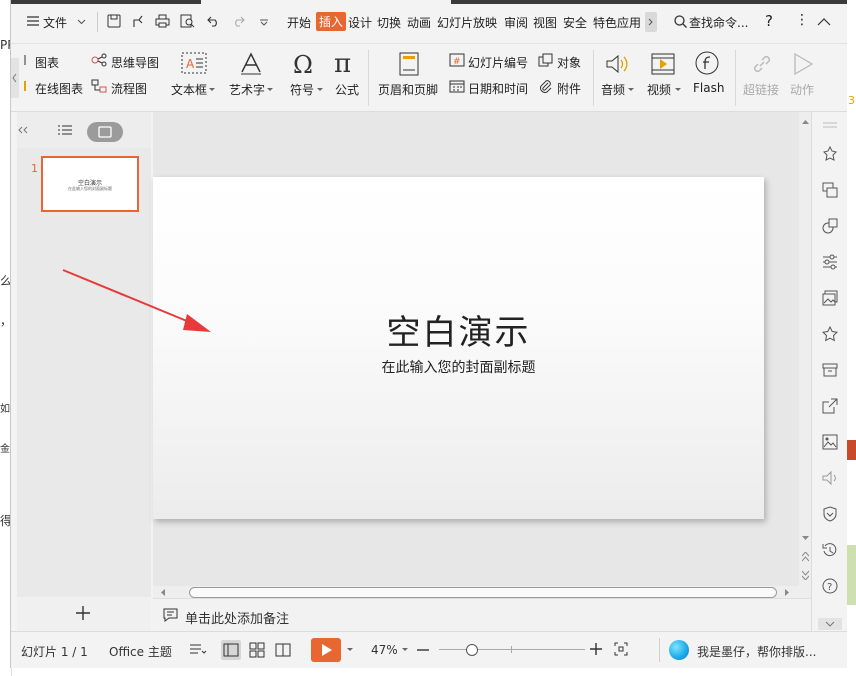 This screenshot has width=856, height=676. Describe the element at coordinates (830, 190) in the screenshot. I see `slide-layout-icon` at that location.